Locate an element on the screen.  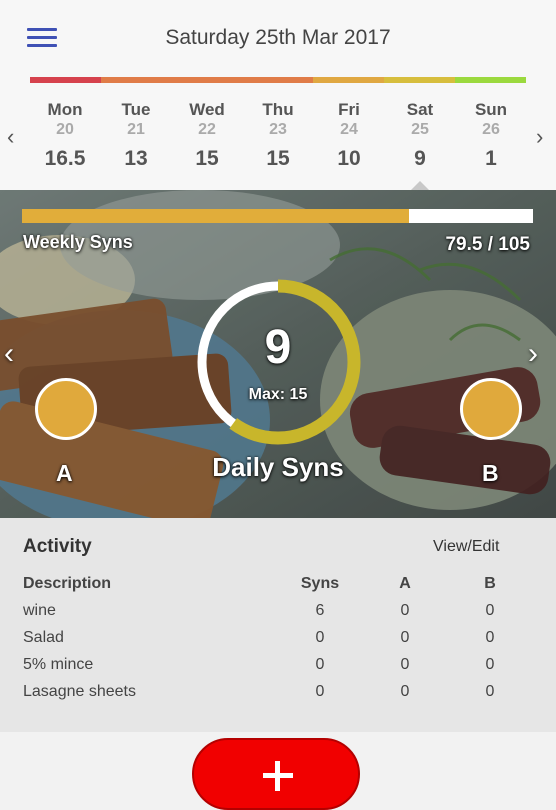
day-syns-value: 9 is located at coordinates (420, 158).